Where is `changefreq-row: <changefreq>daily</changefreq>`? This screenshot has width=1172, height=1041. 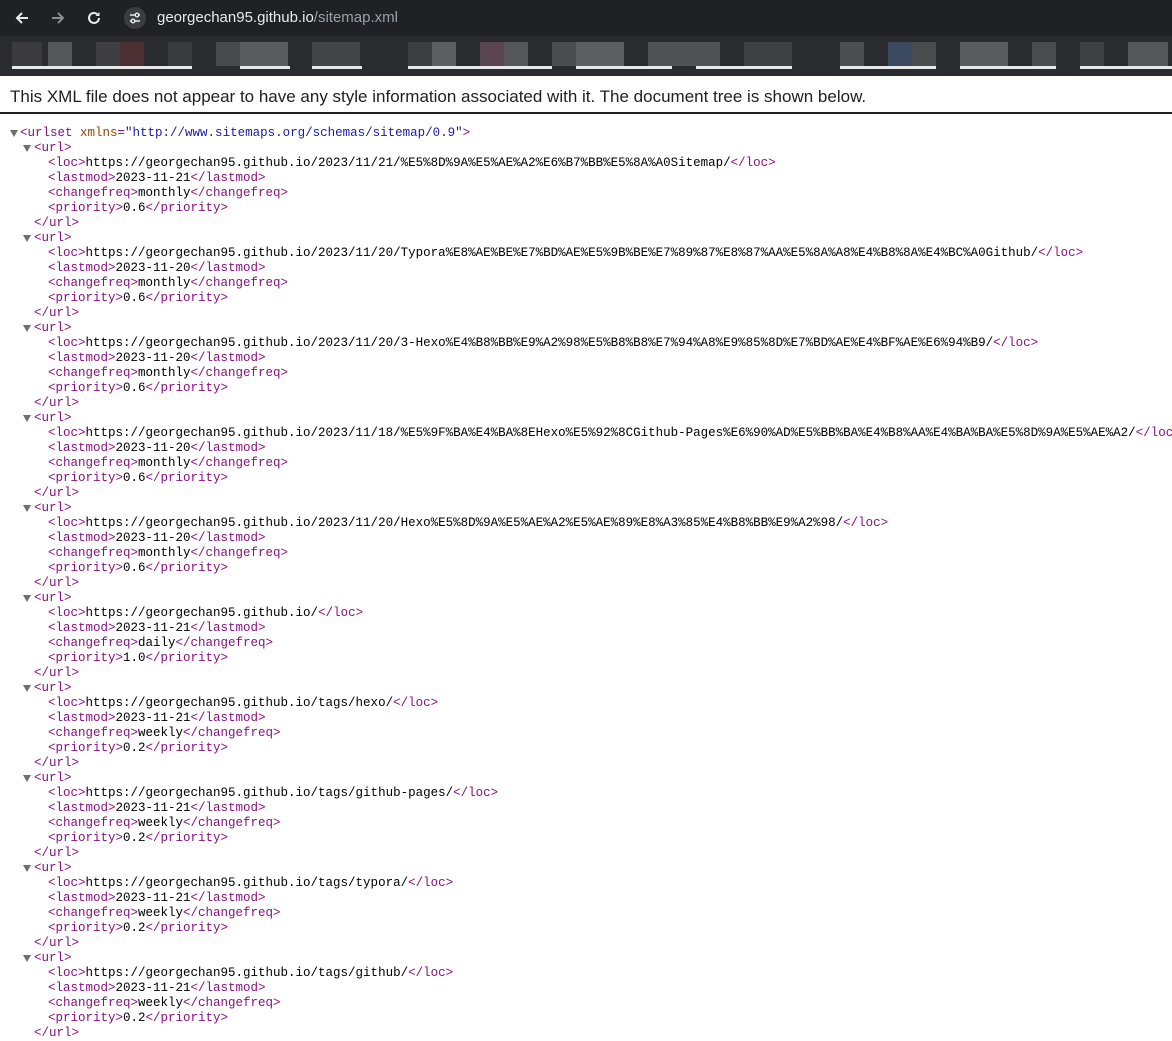
changefreq-row: <changefreq>daily</changefreq> is located at coordinates (161, 643).